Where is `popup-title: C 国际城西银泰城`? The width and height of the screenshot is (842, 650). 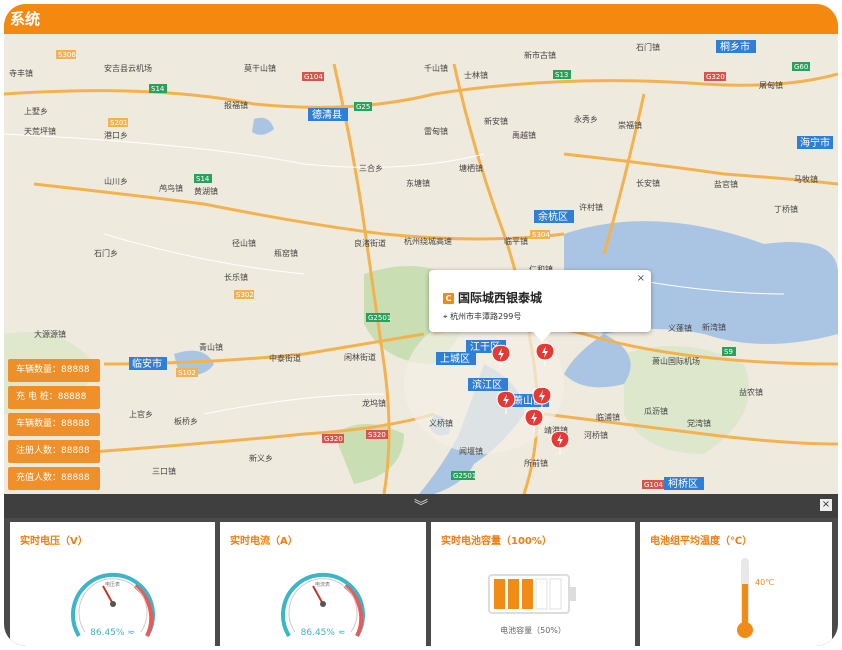 popup-title: C 国际城西银泰城 is located at coordinates (492, 297).